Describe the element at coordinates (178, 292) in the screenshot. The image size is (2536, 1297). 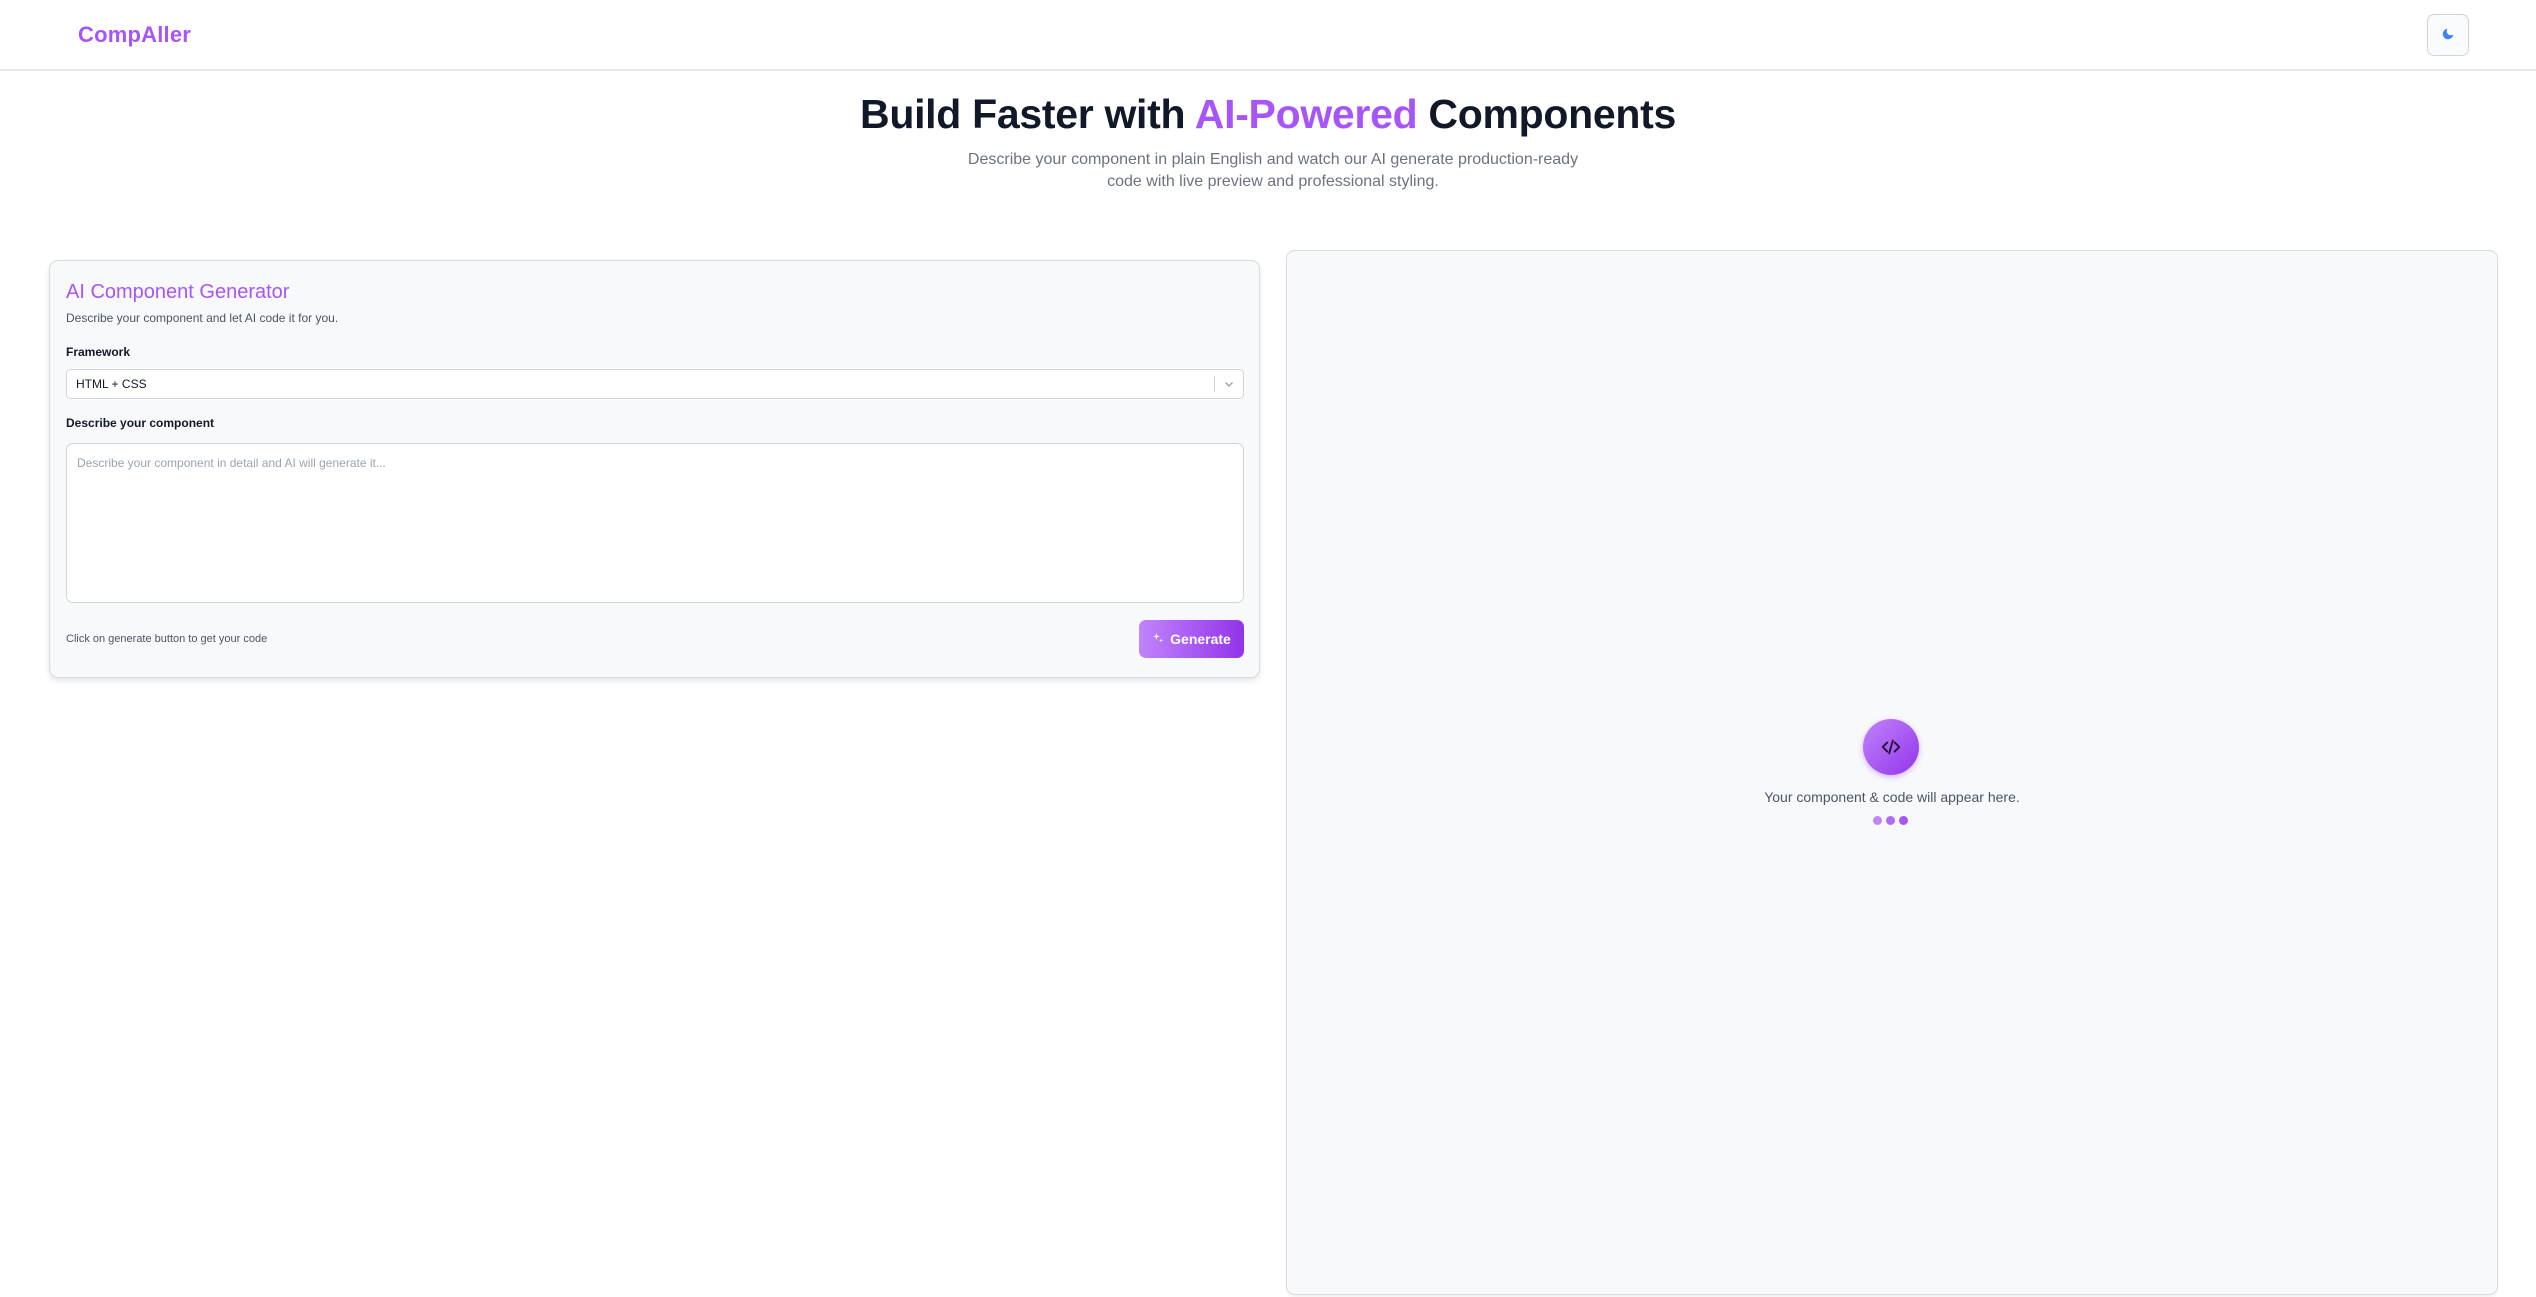
I see `generator-title: AI Component Generator` at that location.